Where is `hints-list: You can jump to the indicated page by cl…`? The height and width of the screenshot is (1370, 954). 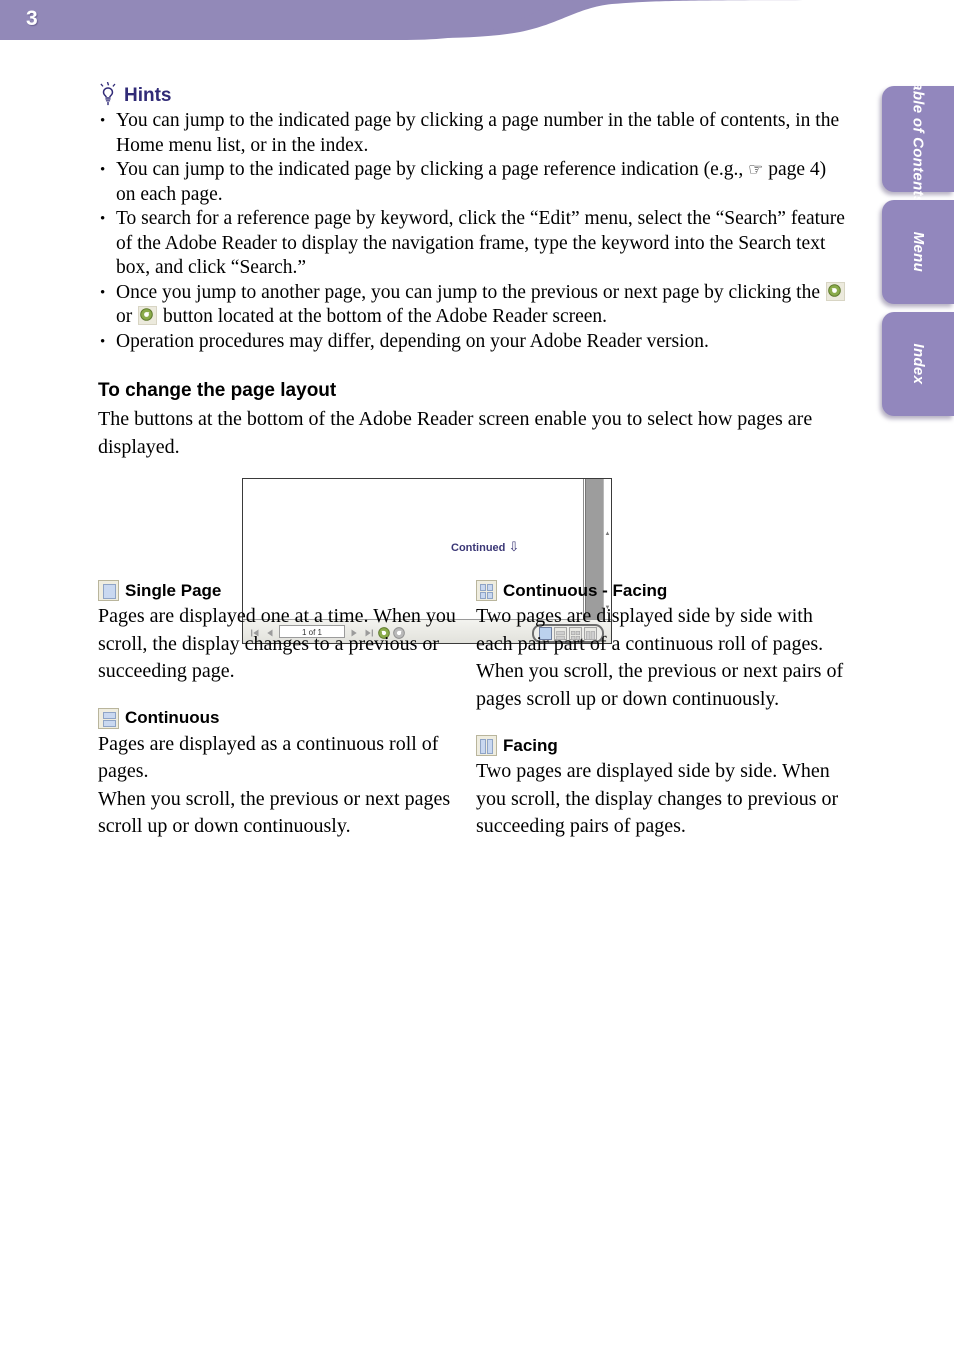
hints-list: You can jump to the indicated page by cl… is located at coordinates (473, 231).